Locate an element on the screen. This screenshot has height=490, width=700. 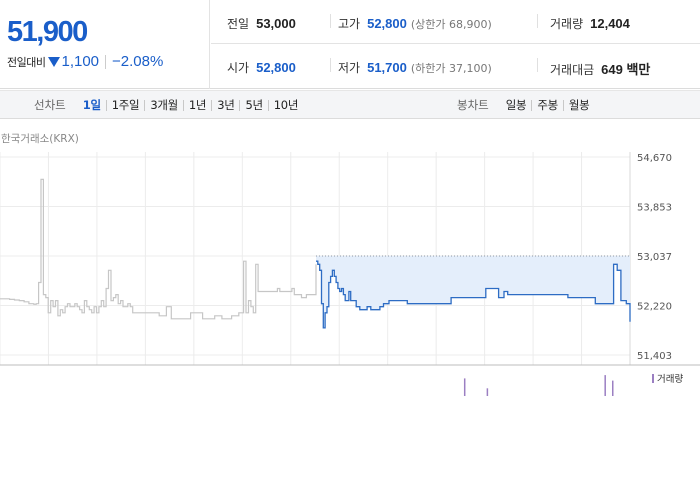
change-divider is located at coordinates (106, 61).